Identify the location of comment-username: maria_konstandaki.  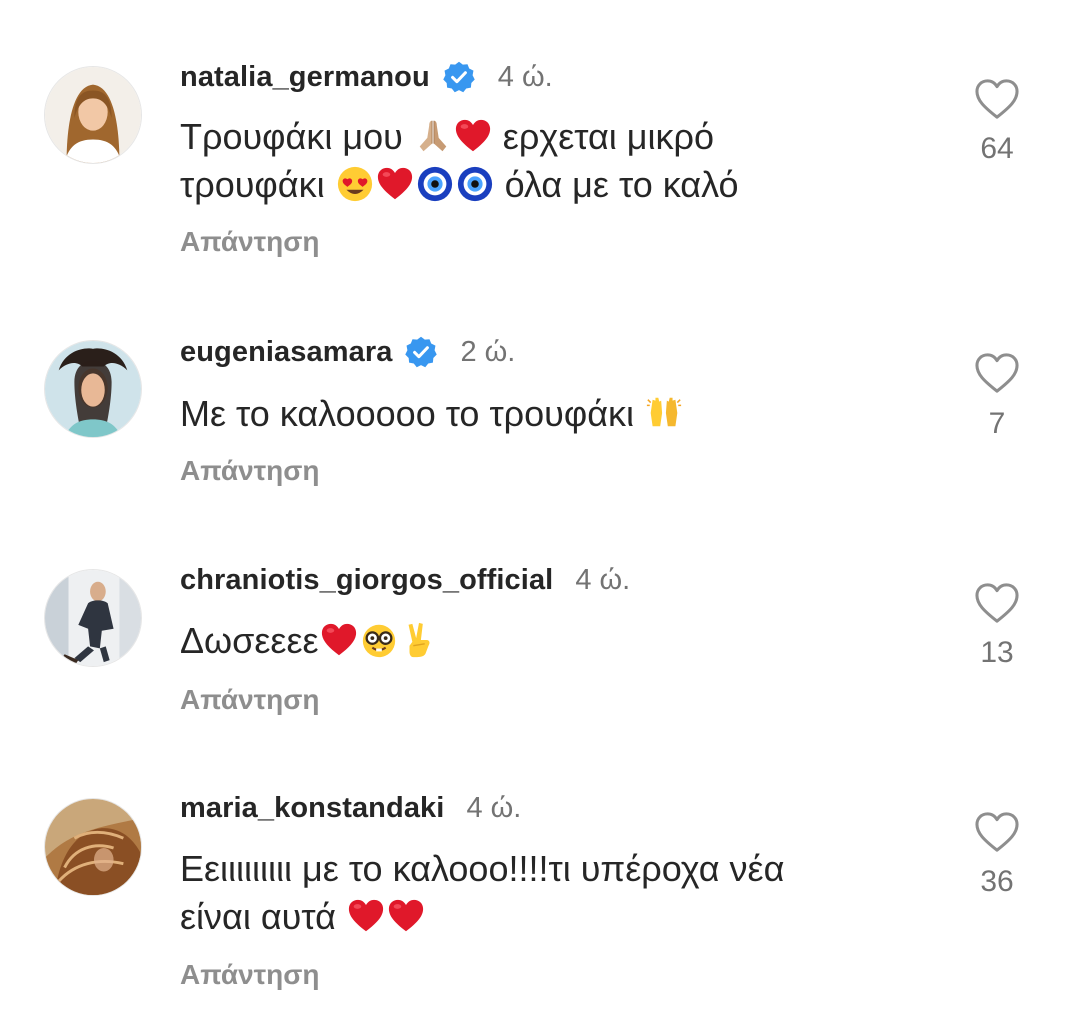
(312, 808).